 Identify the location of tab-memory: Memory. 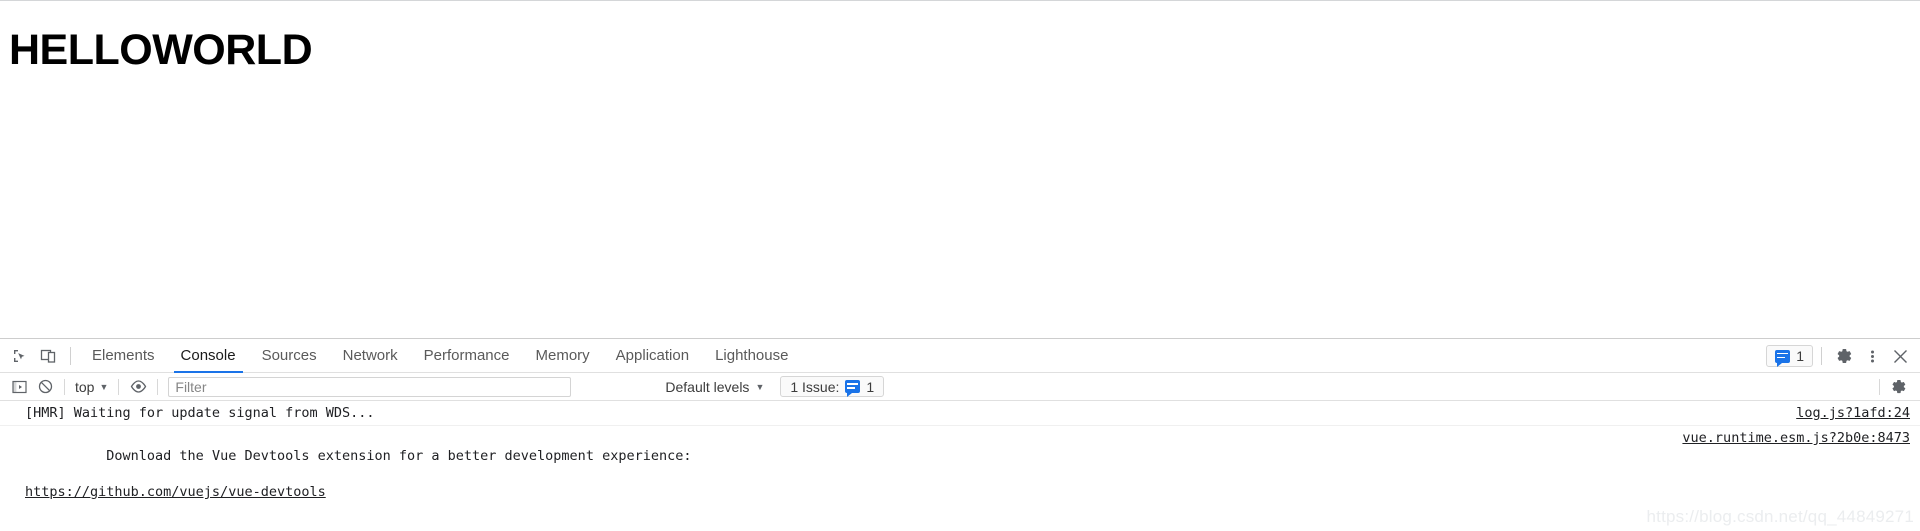
(563, 356).